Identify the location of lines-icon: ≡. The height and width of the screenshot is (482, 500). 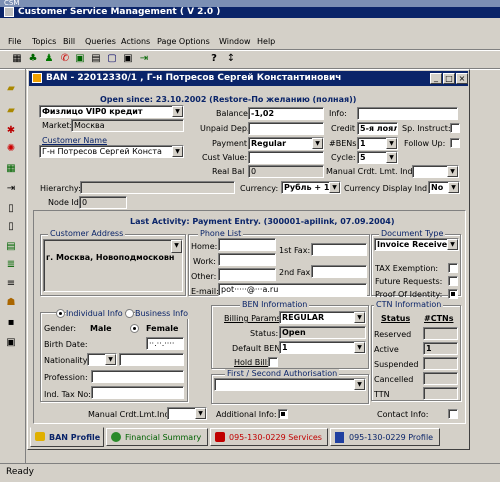
(11, 284).